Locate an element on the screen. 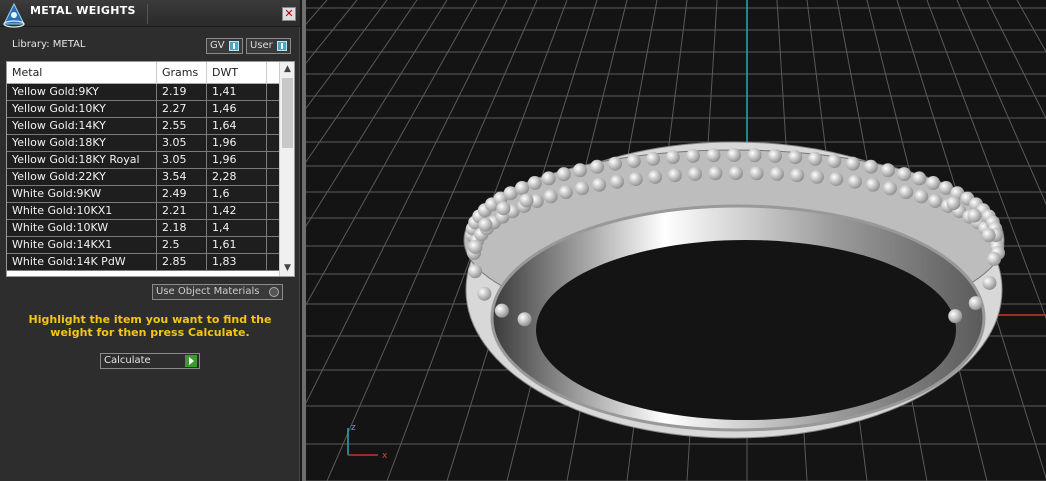  user-toggle-switch-icon is located at coordinates (282, 46).